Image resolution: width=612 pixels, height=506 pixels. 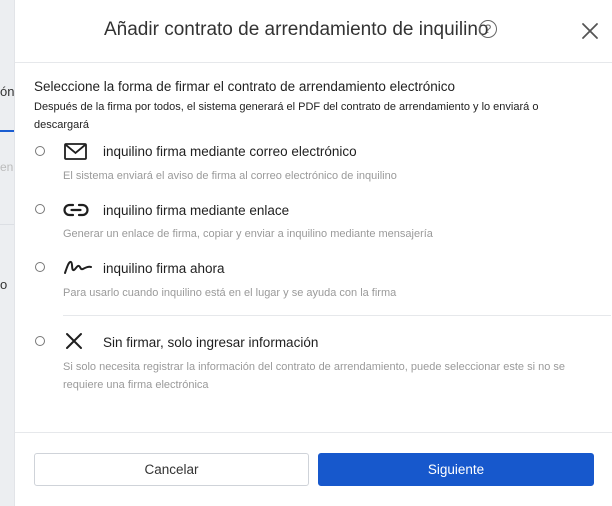 I want to click on x-icon, so click(x=74, y=341).